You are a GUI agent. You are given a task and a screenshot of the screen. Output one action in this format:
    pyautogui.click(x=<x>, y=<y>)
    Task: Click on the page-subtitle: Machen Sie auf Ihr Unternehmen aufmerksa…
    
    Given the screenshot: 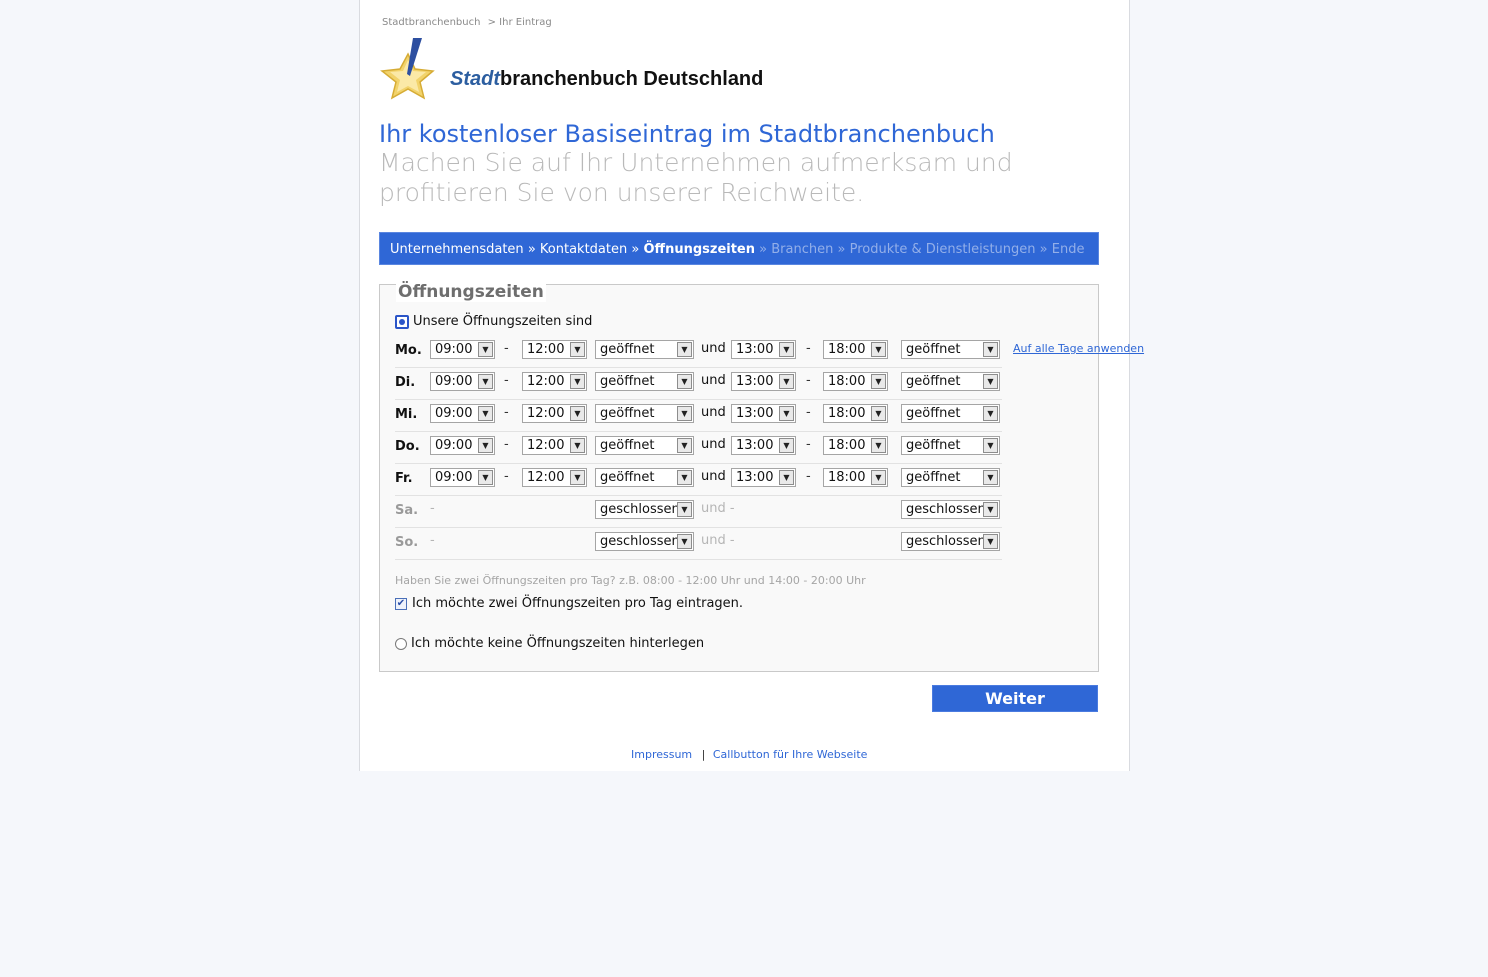 What is the action you would take?
    pyautogui.click(x=696, y=177)
    